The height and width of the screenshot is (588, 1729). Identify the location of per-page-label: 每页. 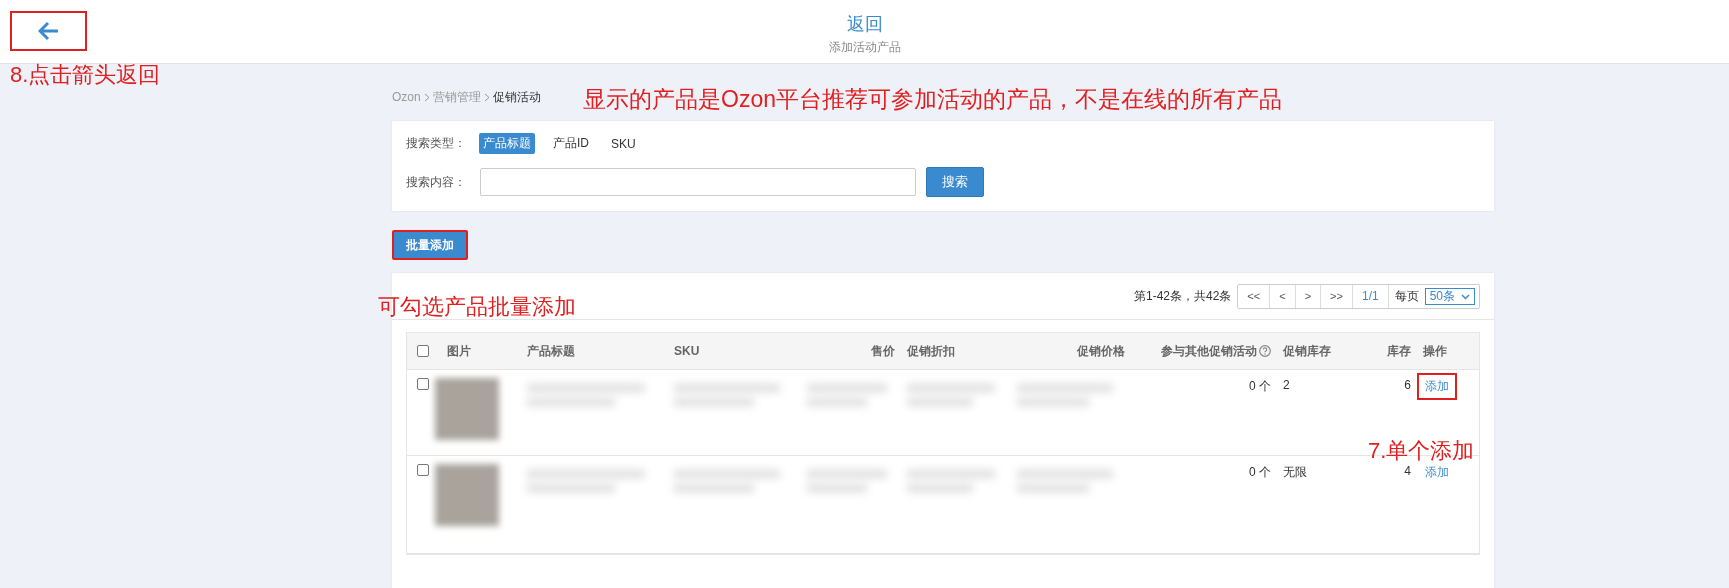
(1406, 296).